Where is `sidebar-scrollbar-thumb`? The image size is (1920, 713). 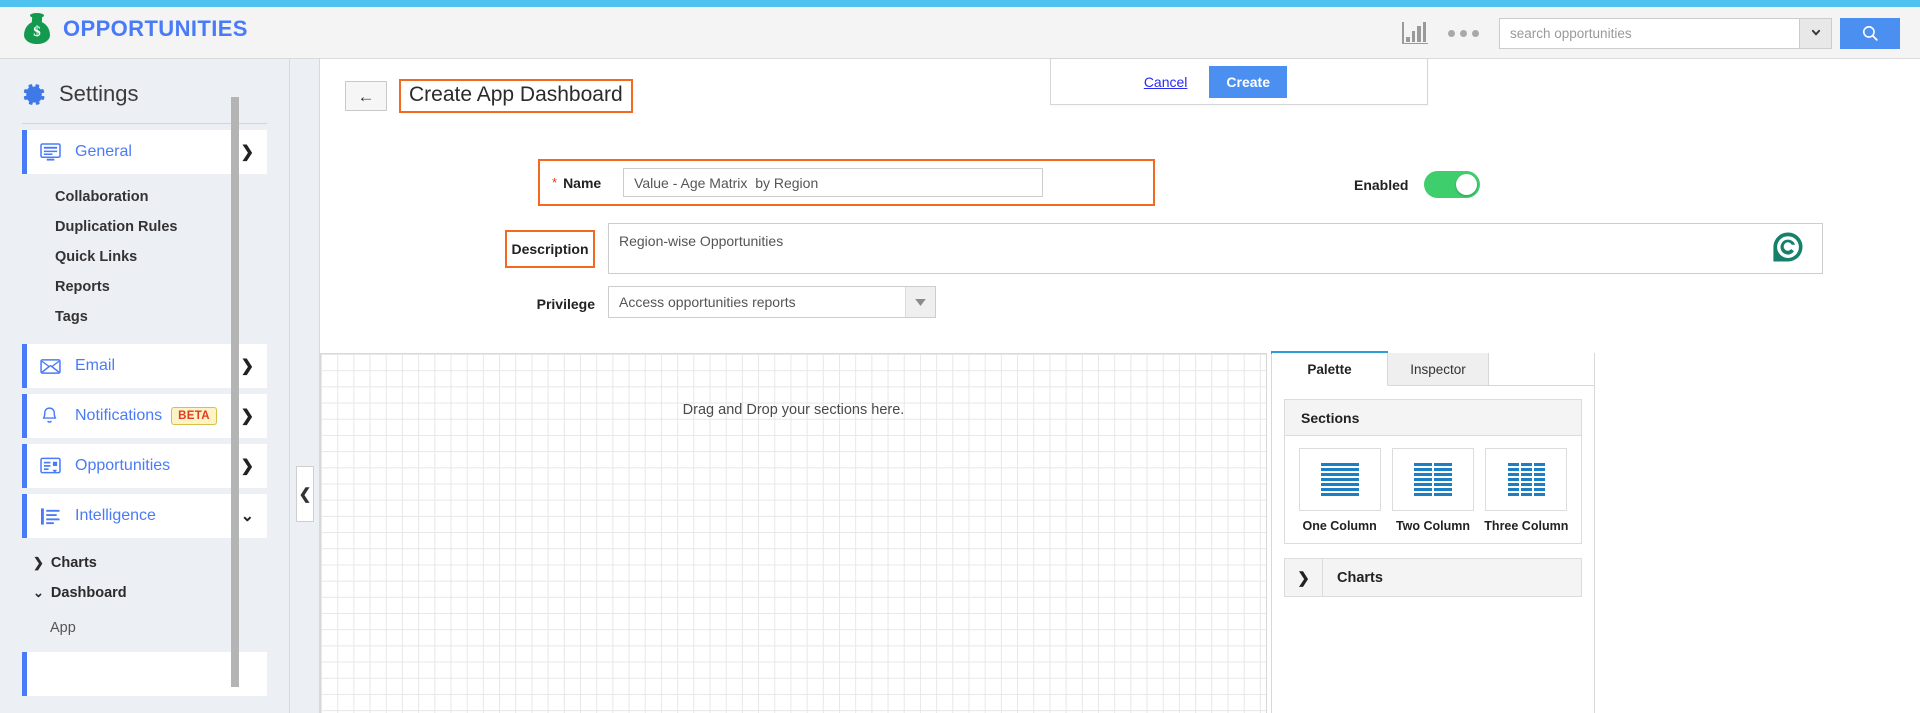
sidebar-scrollbar-thumb is located at coordinates (235, 392).